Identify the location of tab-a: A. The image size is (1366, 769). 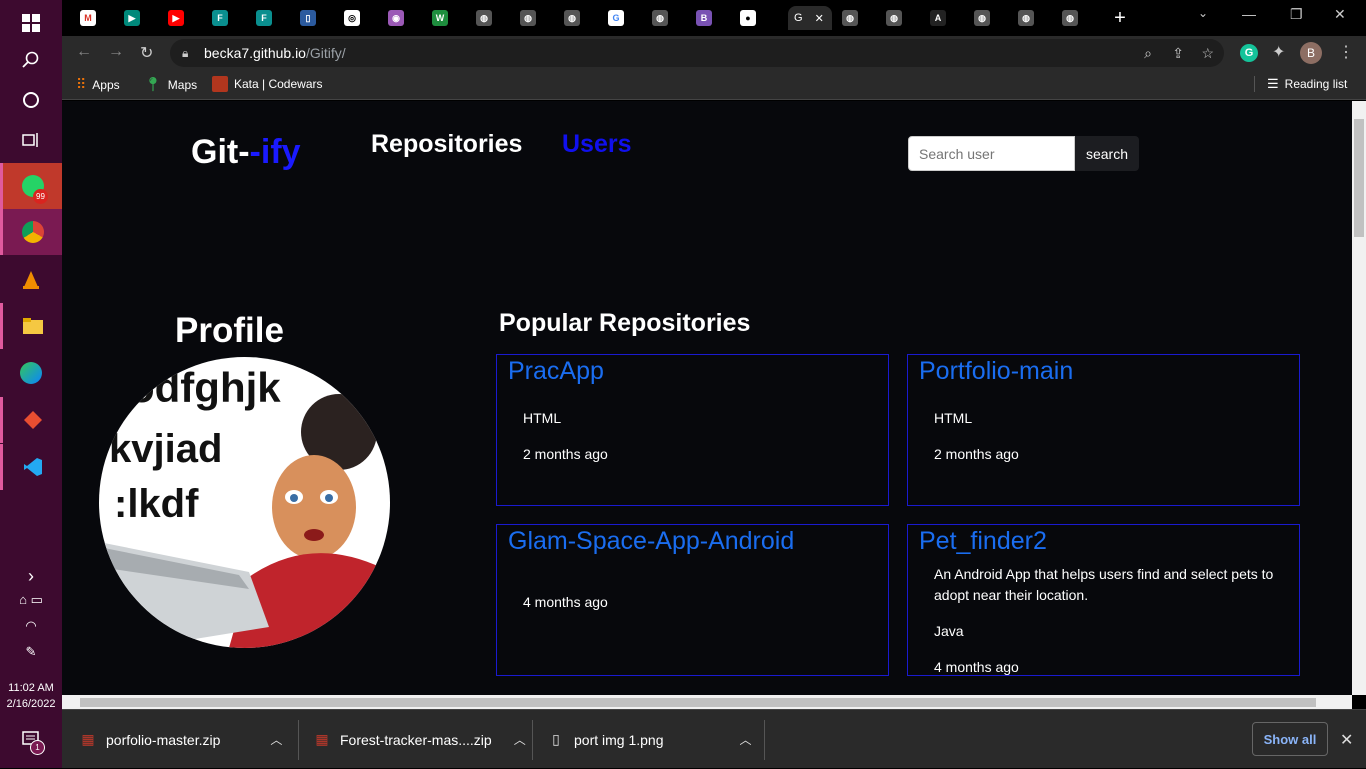
(946, 18).